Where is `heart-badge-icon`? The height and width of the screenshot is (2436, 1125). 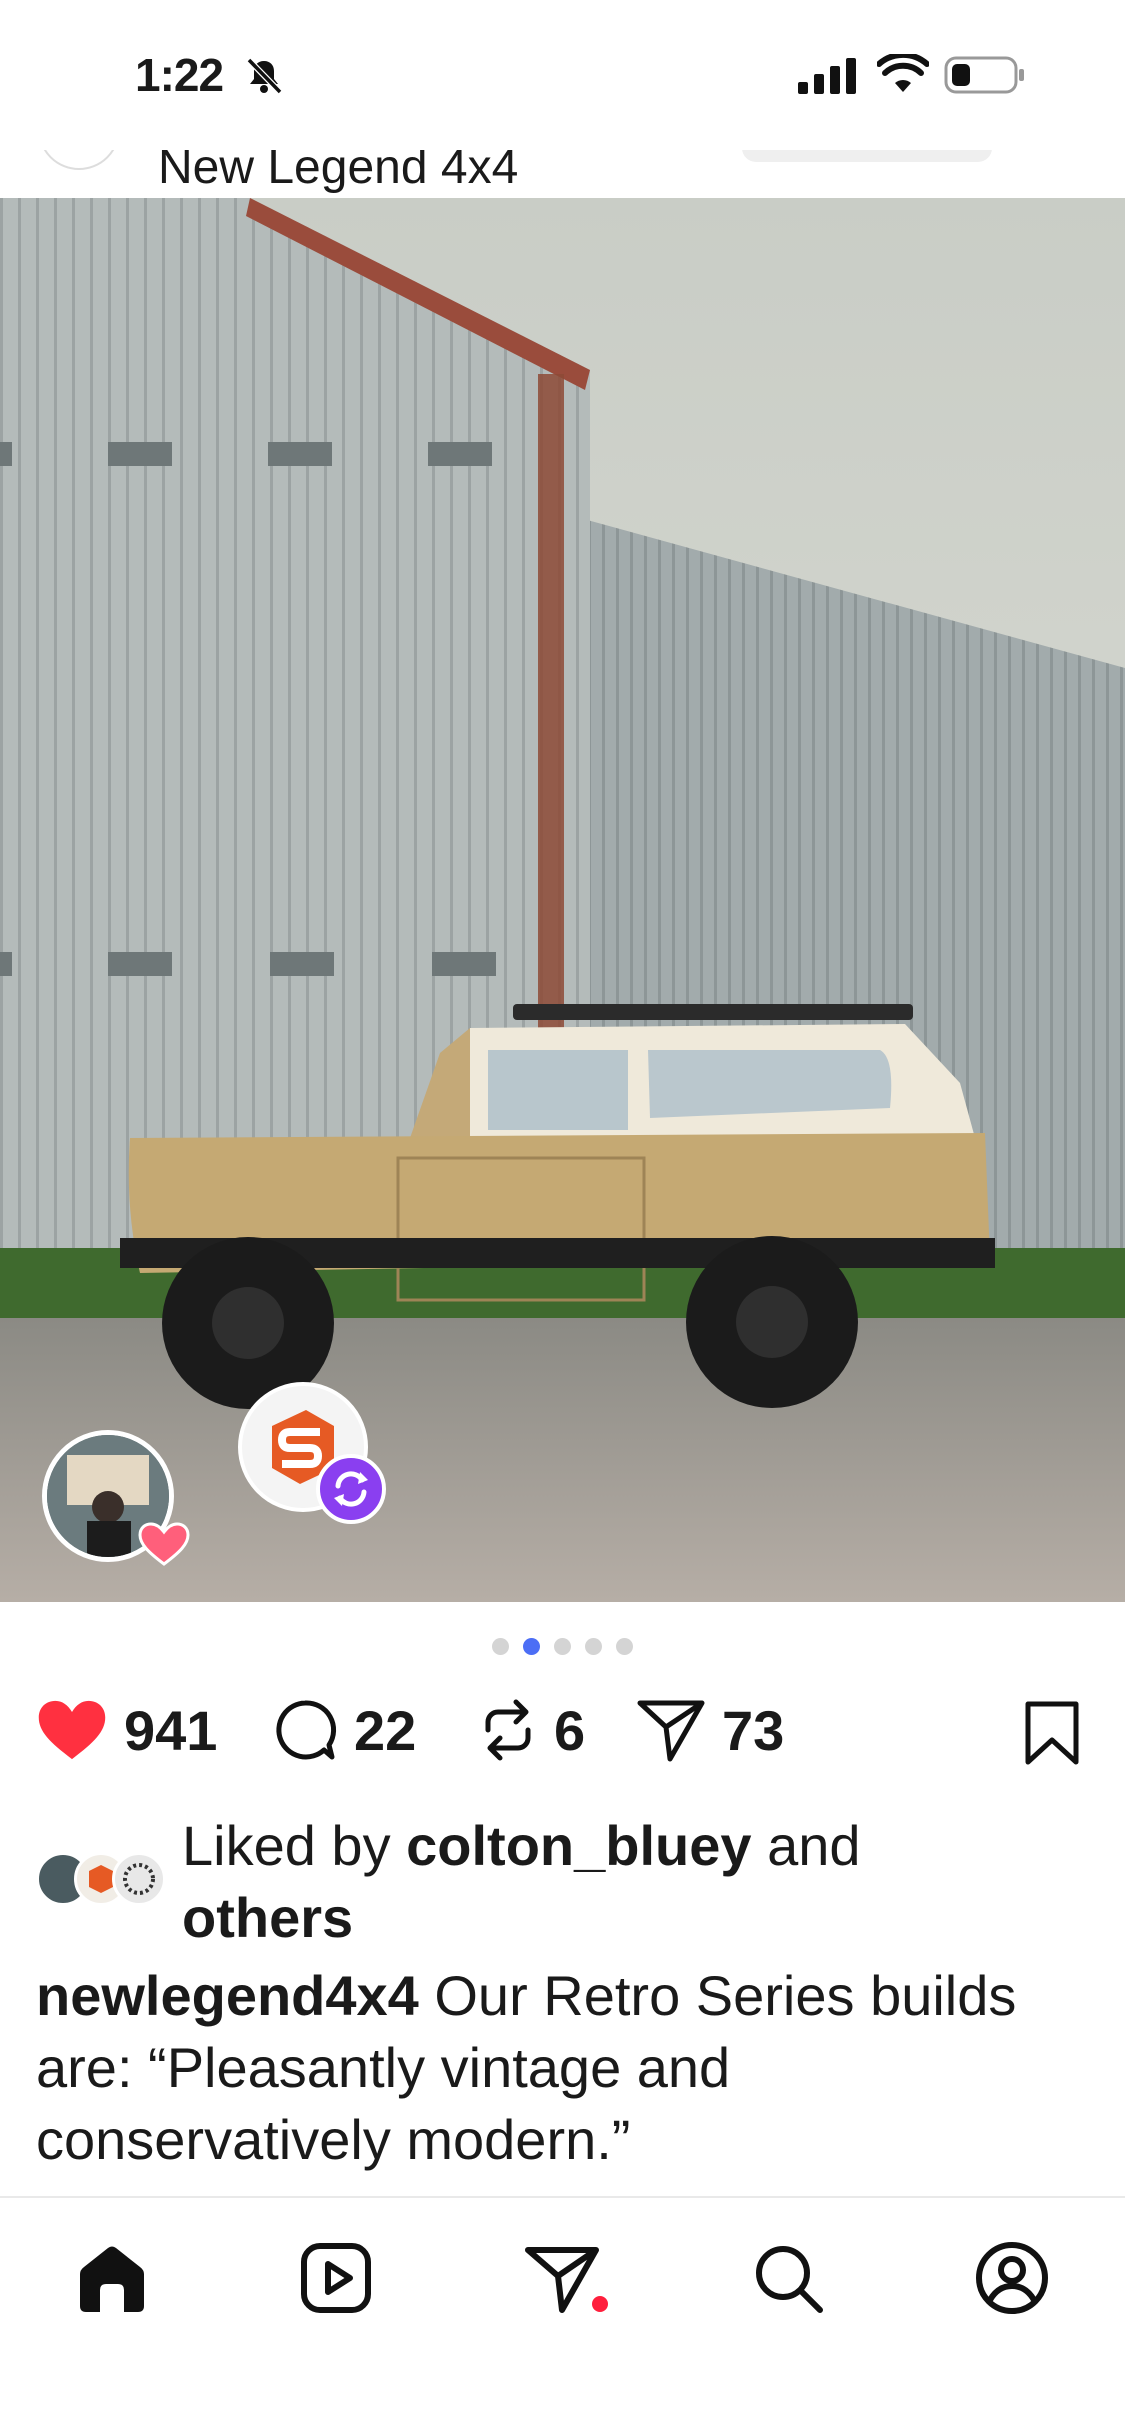
heart-badge-icon is located at coordinates (164, 1544).